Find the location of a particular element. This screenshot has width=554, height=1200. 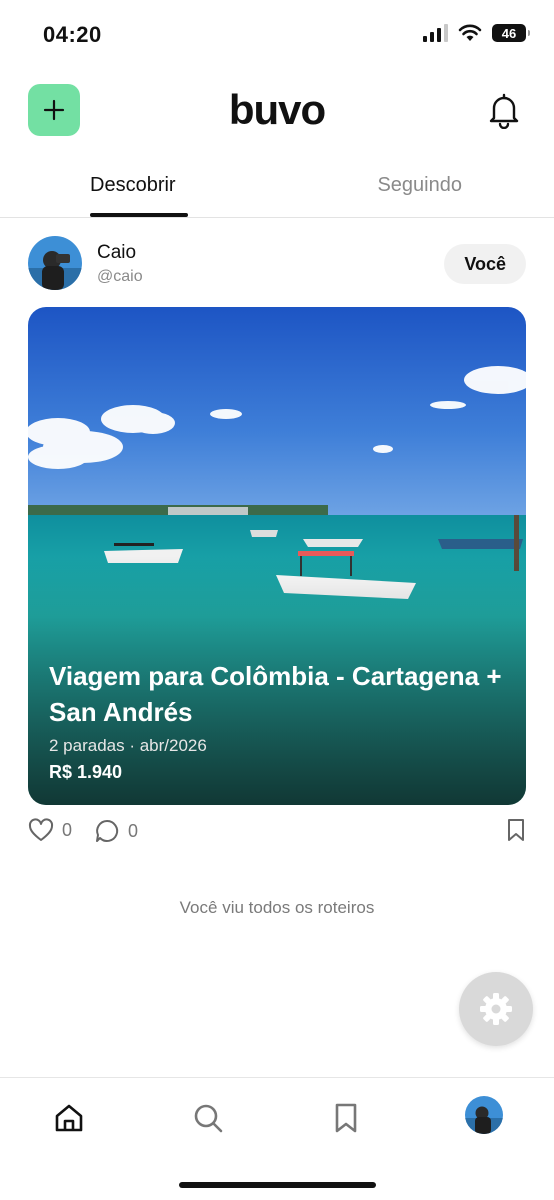

save-button is located at coordinates (516, 830).